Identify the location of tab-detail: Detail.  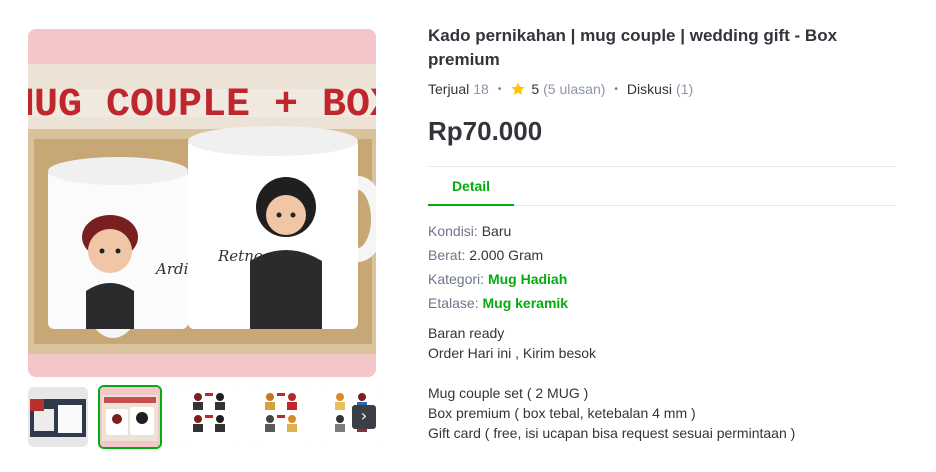
(471, 186).